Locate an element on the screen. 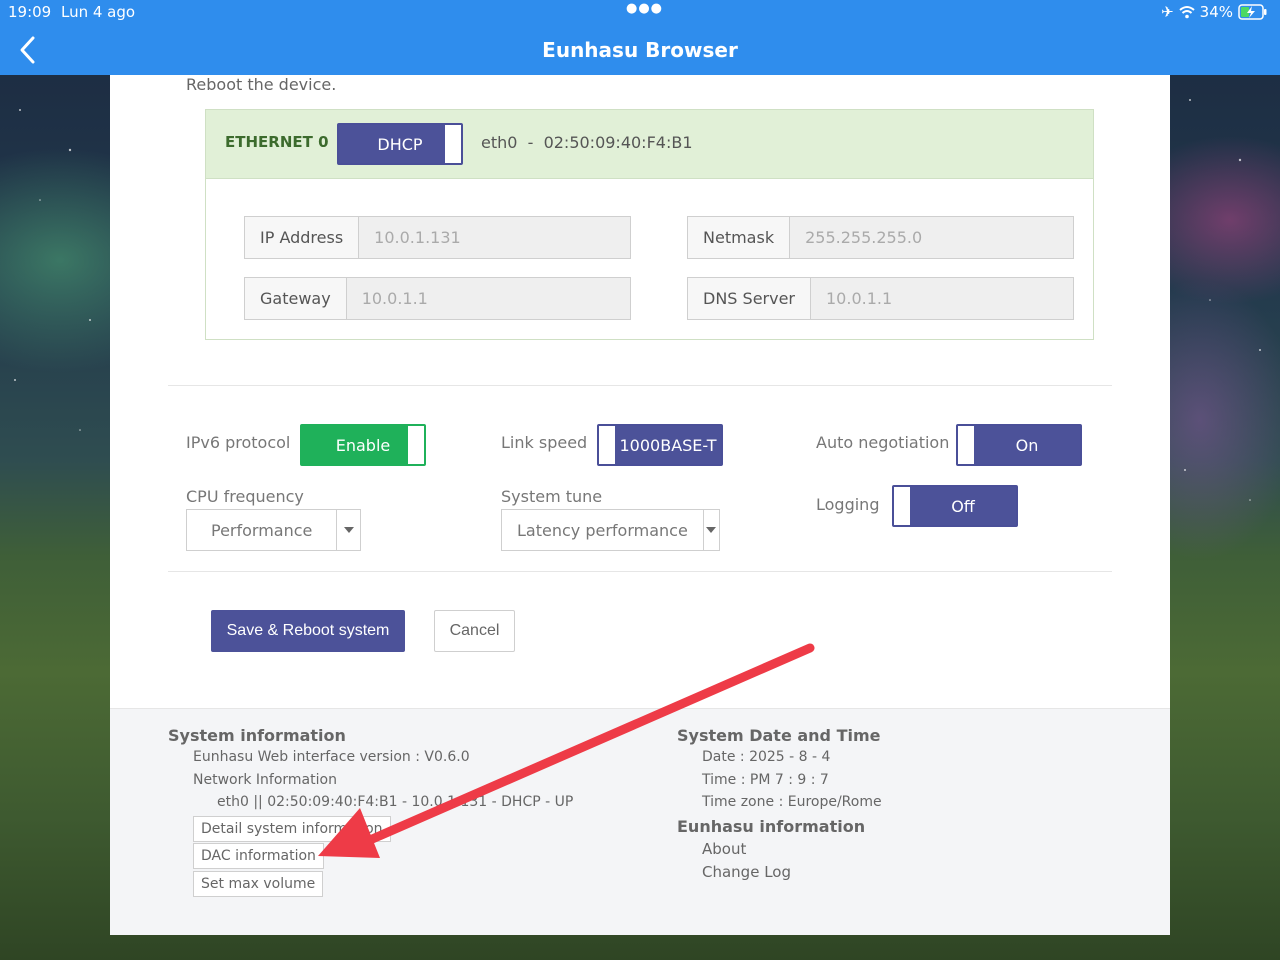  eunhasu-information-title: Eunhasu information is located at coordinates (771, 826).